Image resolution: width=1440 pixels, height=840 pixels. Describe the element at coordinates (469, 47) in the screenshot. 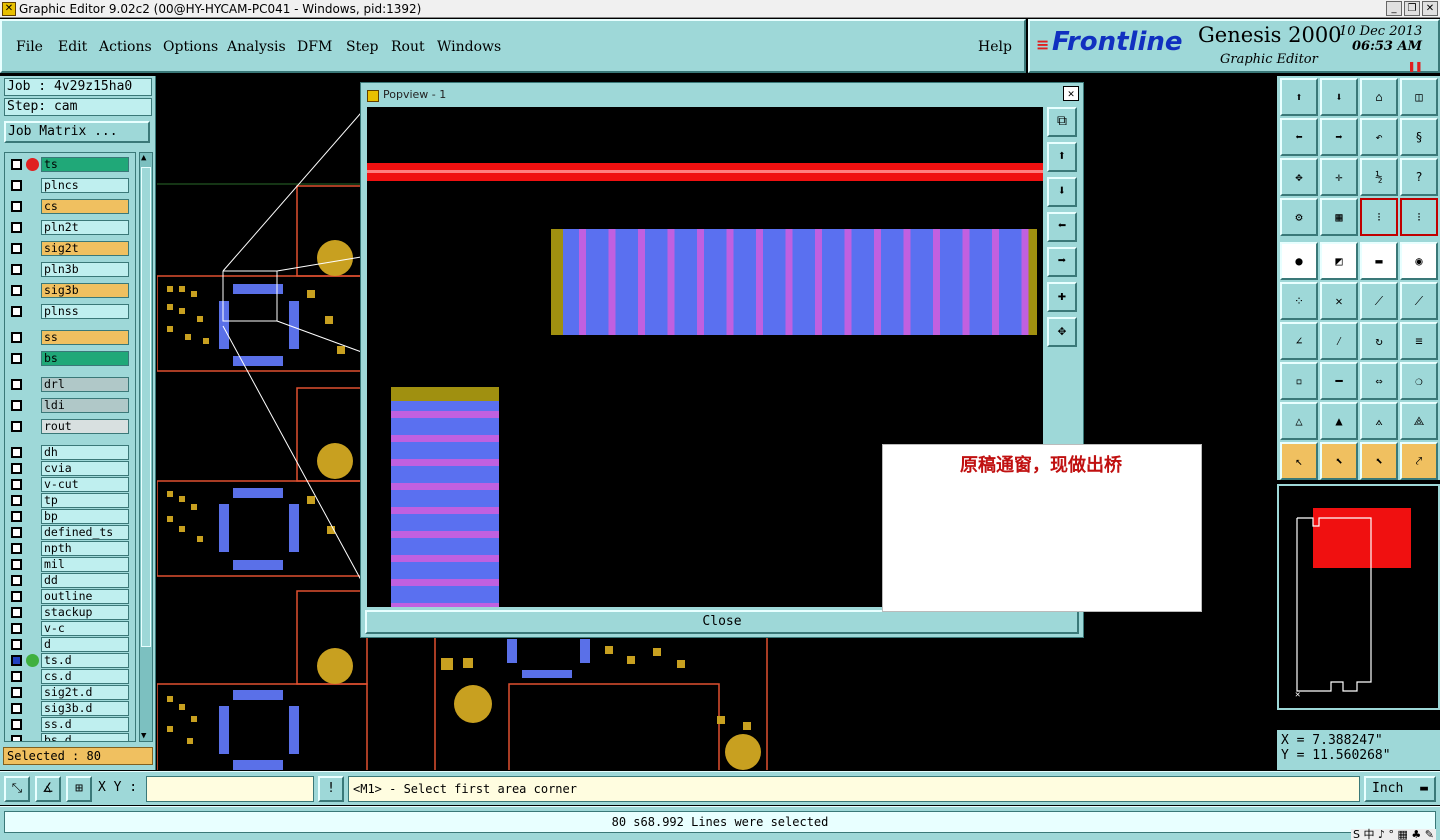

I see `menu-windows: Windows` at that location.